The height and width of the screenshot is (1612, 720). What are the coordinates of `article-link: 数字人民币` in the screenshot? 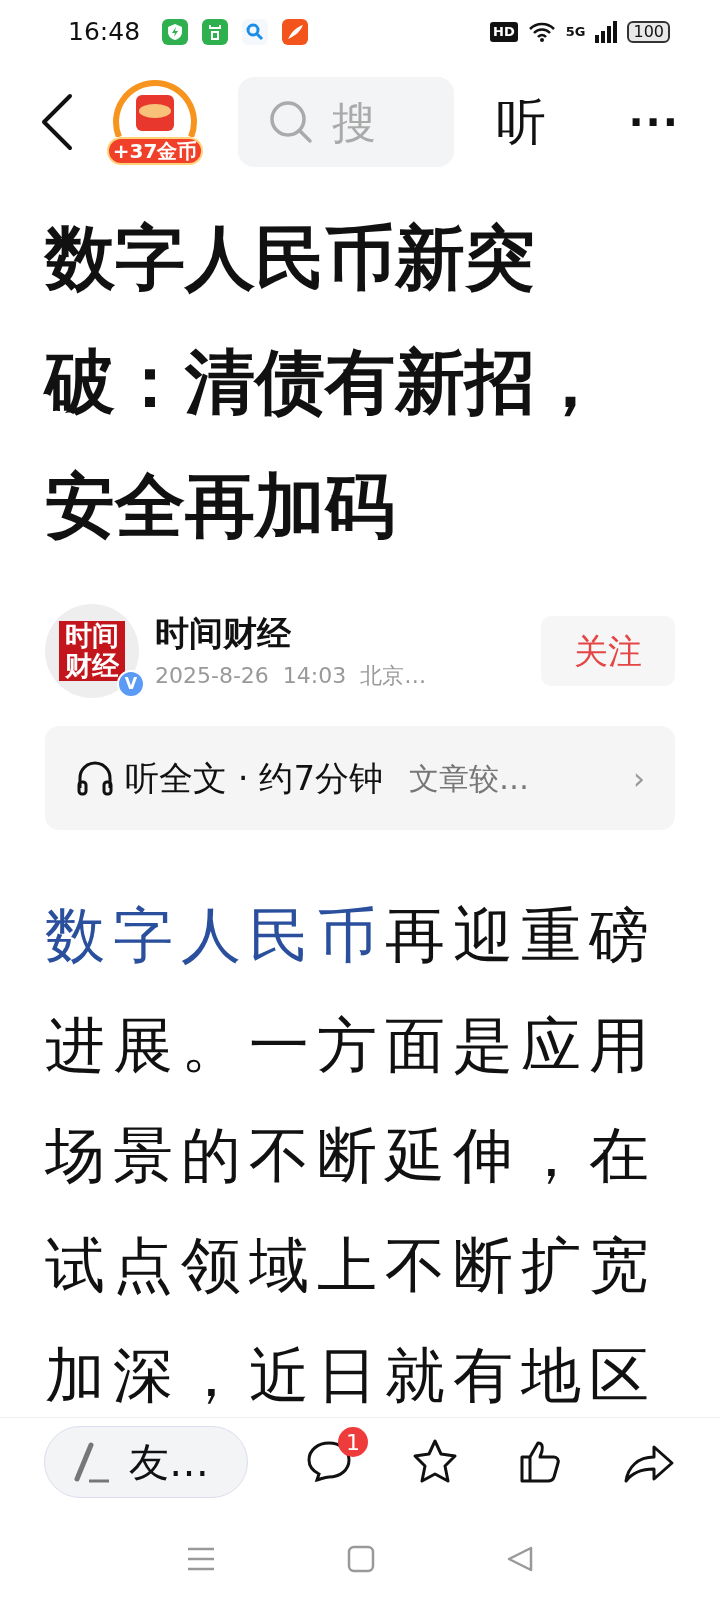 It's located at (215, 935).